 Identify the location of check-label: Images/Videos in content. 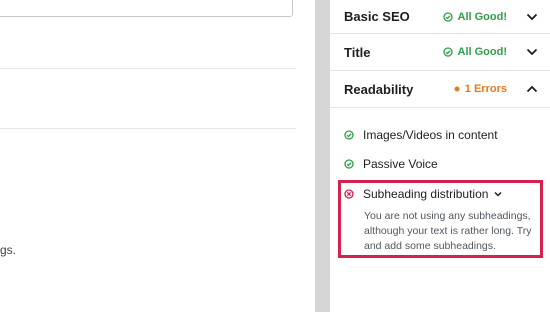
(430, 135).